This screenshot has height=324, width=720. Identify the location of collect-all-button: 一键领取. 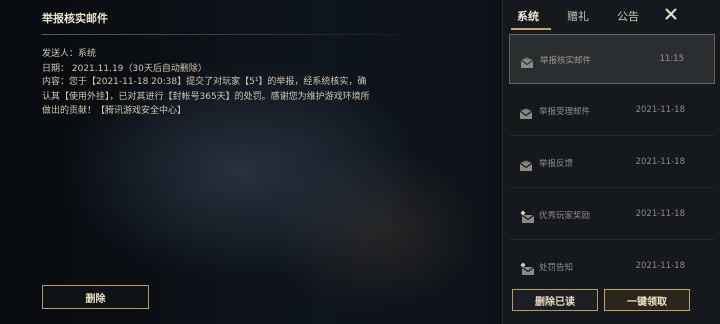
(647, 300).